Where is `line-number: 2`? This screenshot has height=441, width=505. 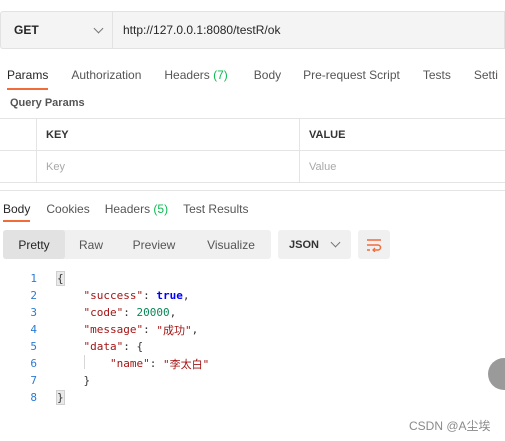 line-number: 2 is located at coordinates (33, 295).